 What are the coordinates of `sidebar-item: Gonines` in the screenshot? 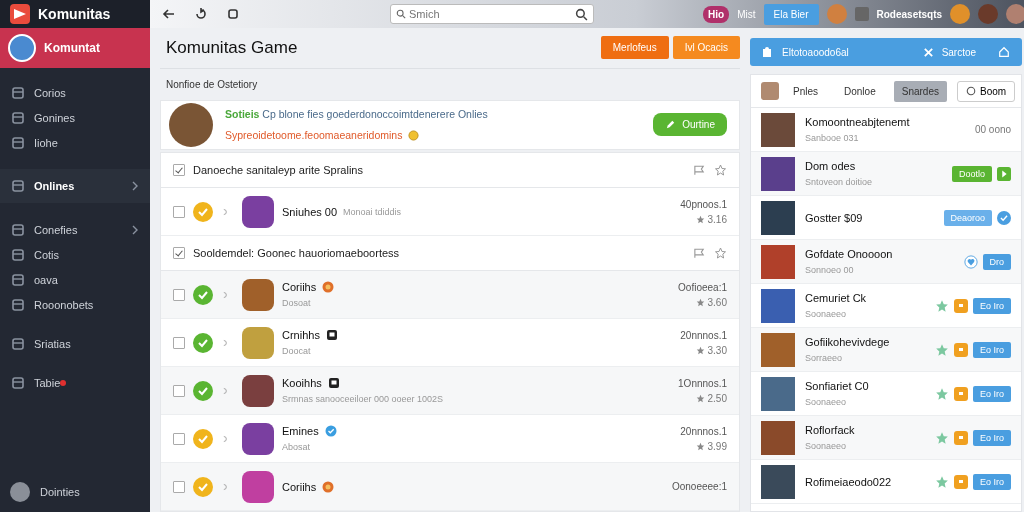 It's located at (75, 117).